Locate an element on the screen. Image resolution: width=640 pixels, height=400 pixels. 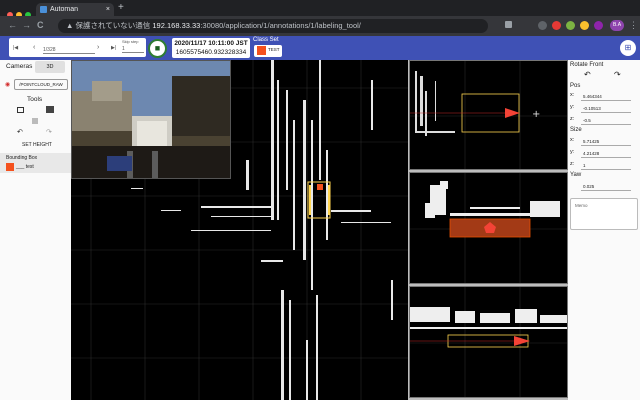
image-icon is located at coordinates (20, 110).